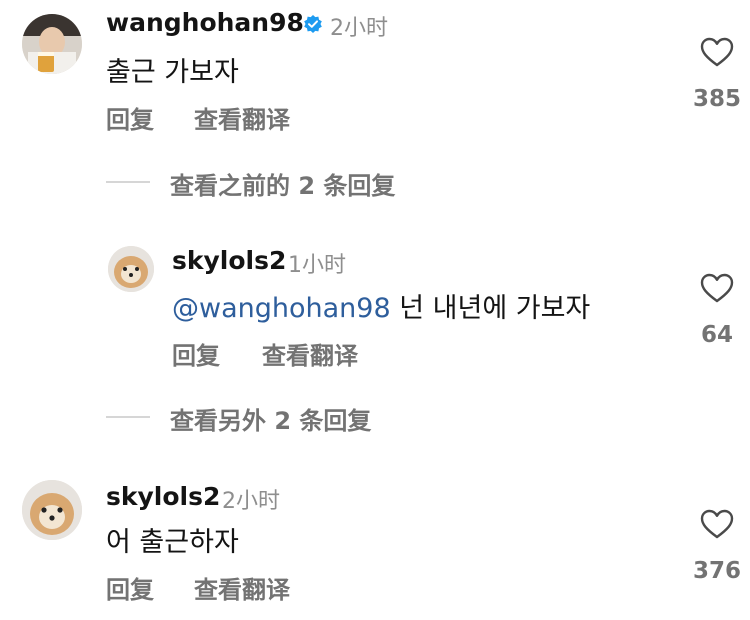 The height and width of the screenshot is (620, 750). Describe the element at coordinates (317, 265) in the screenshot. I see `comment-time: 1小时` at that location.